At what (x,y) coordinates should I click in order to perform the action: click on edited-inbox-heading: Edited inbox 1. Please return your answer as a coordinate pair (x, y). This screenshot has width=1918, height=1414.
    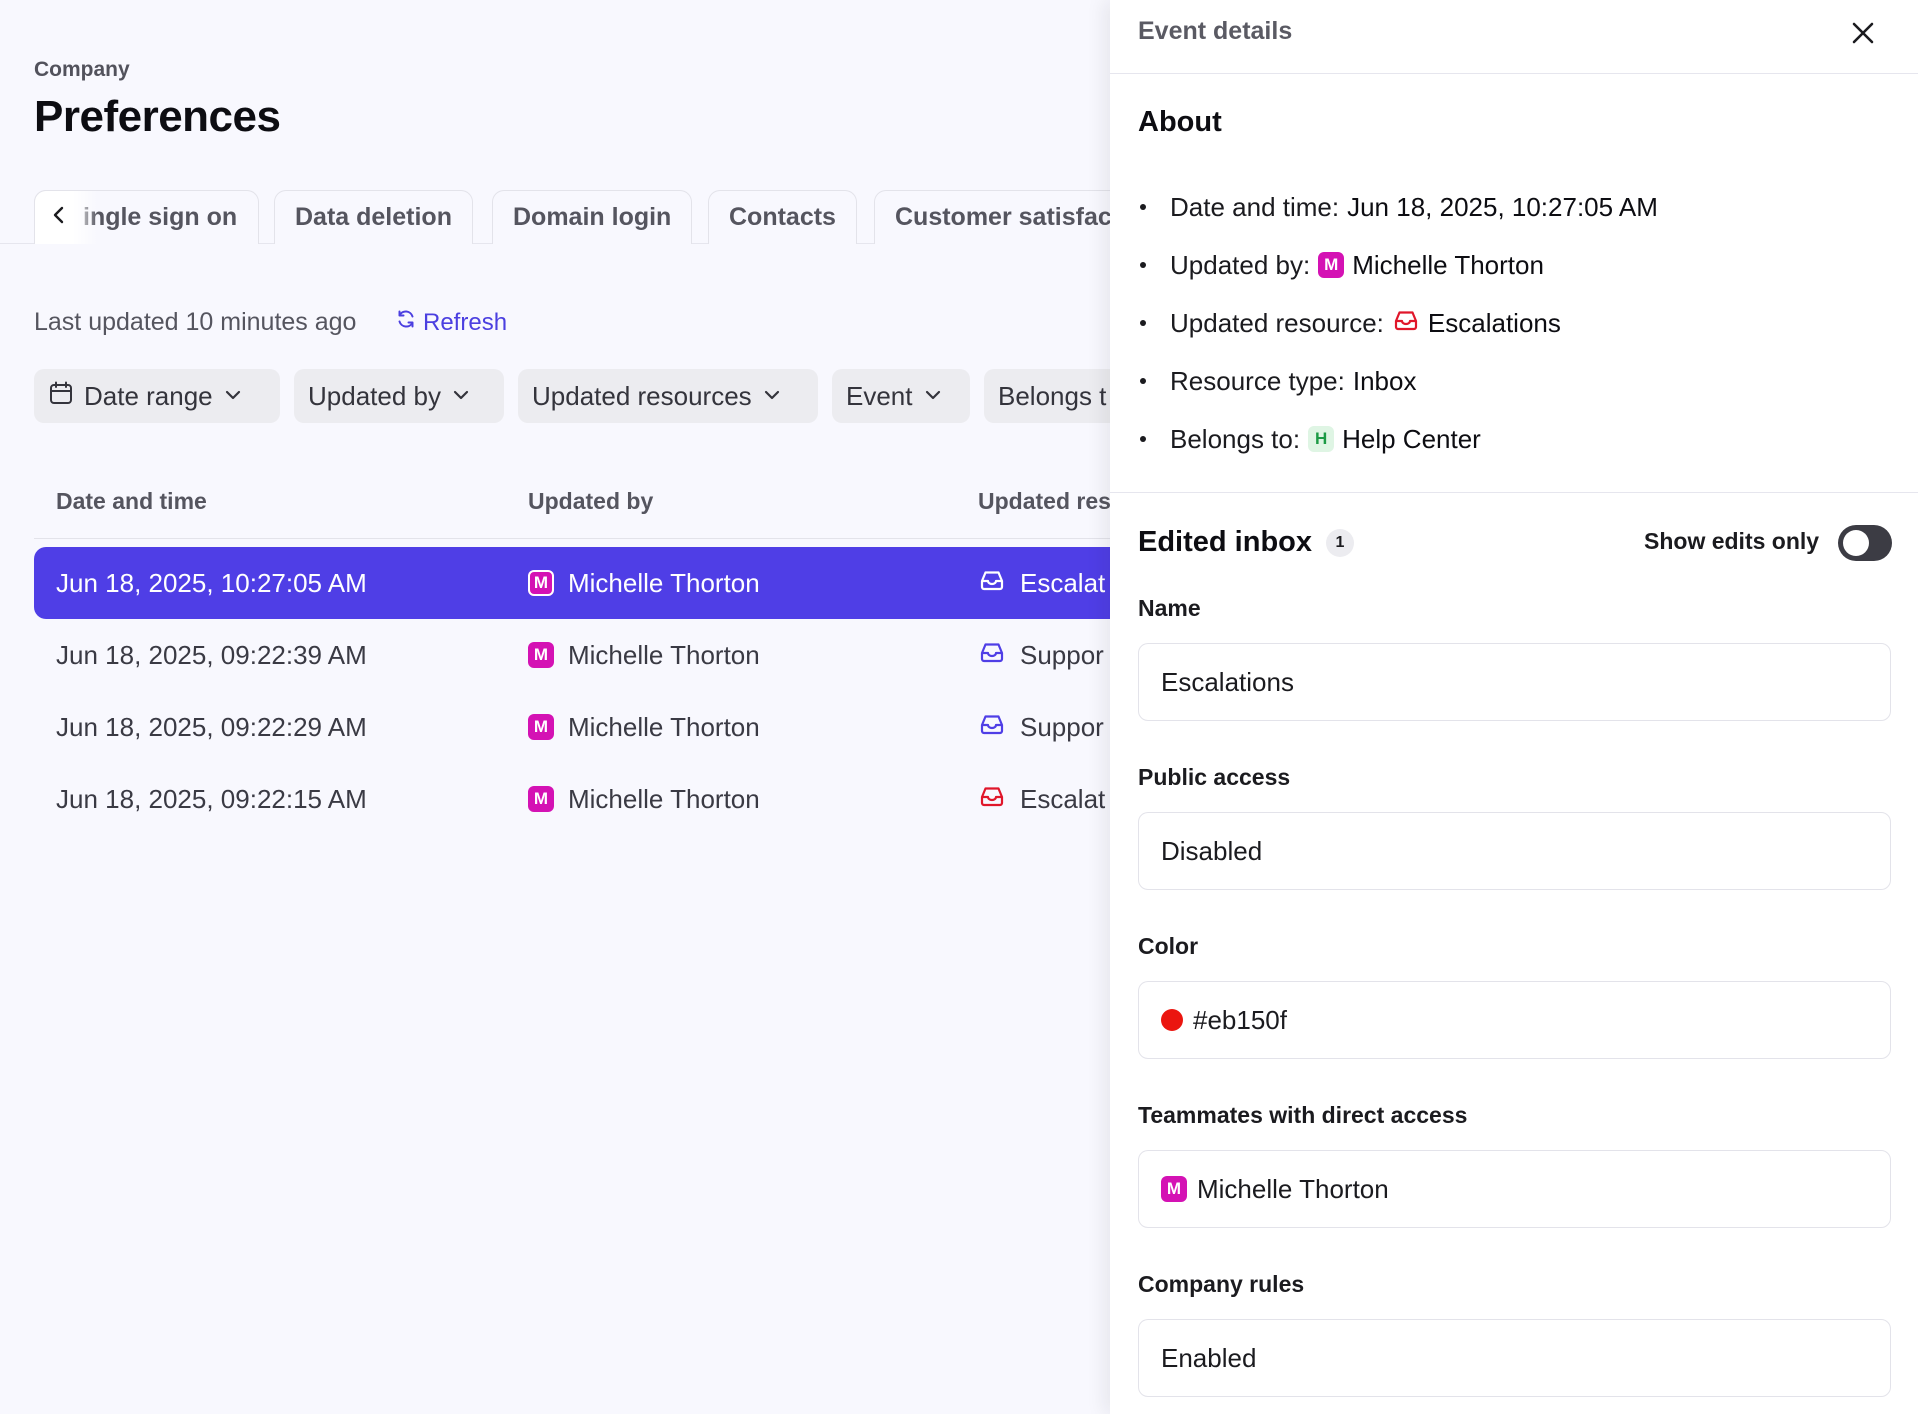
    Looking at the image, I should click on (1246, 542).